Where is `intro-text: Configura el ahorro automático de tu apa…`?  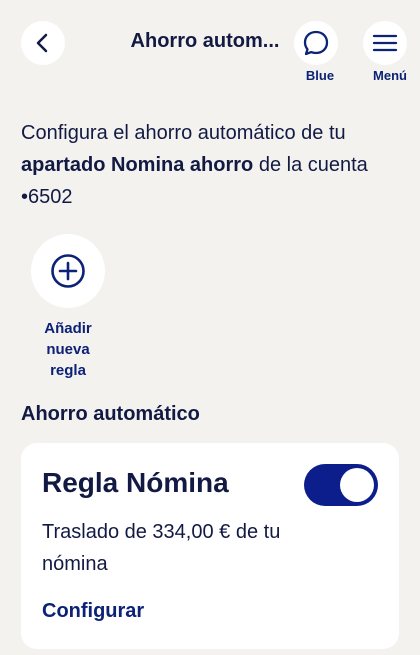
intro-text: Configura el ahorro automático de tu apa… is located at coordinates (211, 165).